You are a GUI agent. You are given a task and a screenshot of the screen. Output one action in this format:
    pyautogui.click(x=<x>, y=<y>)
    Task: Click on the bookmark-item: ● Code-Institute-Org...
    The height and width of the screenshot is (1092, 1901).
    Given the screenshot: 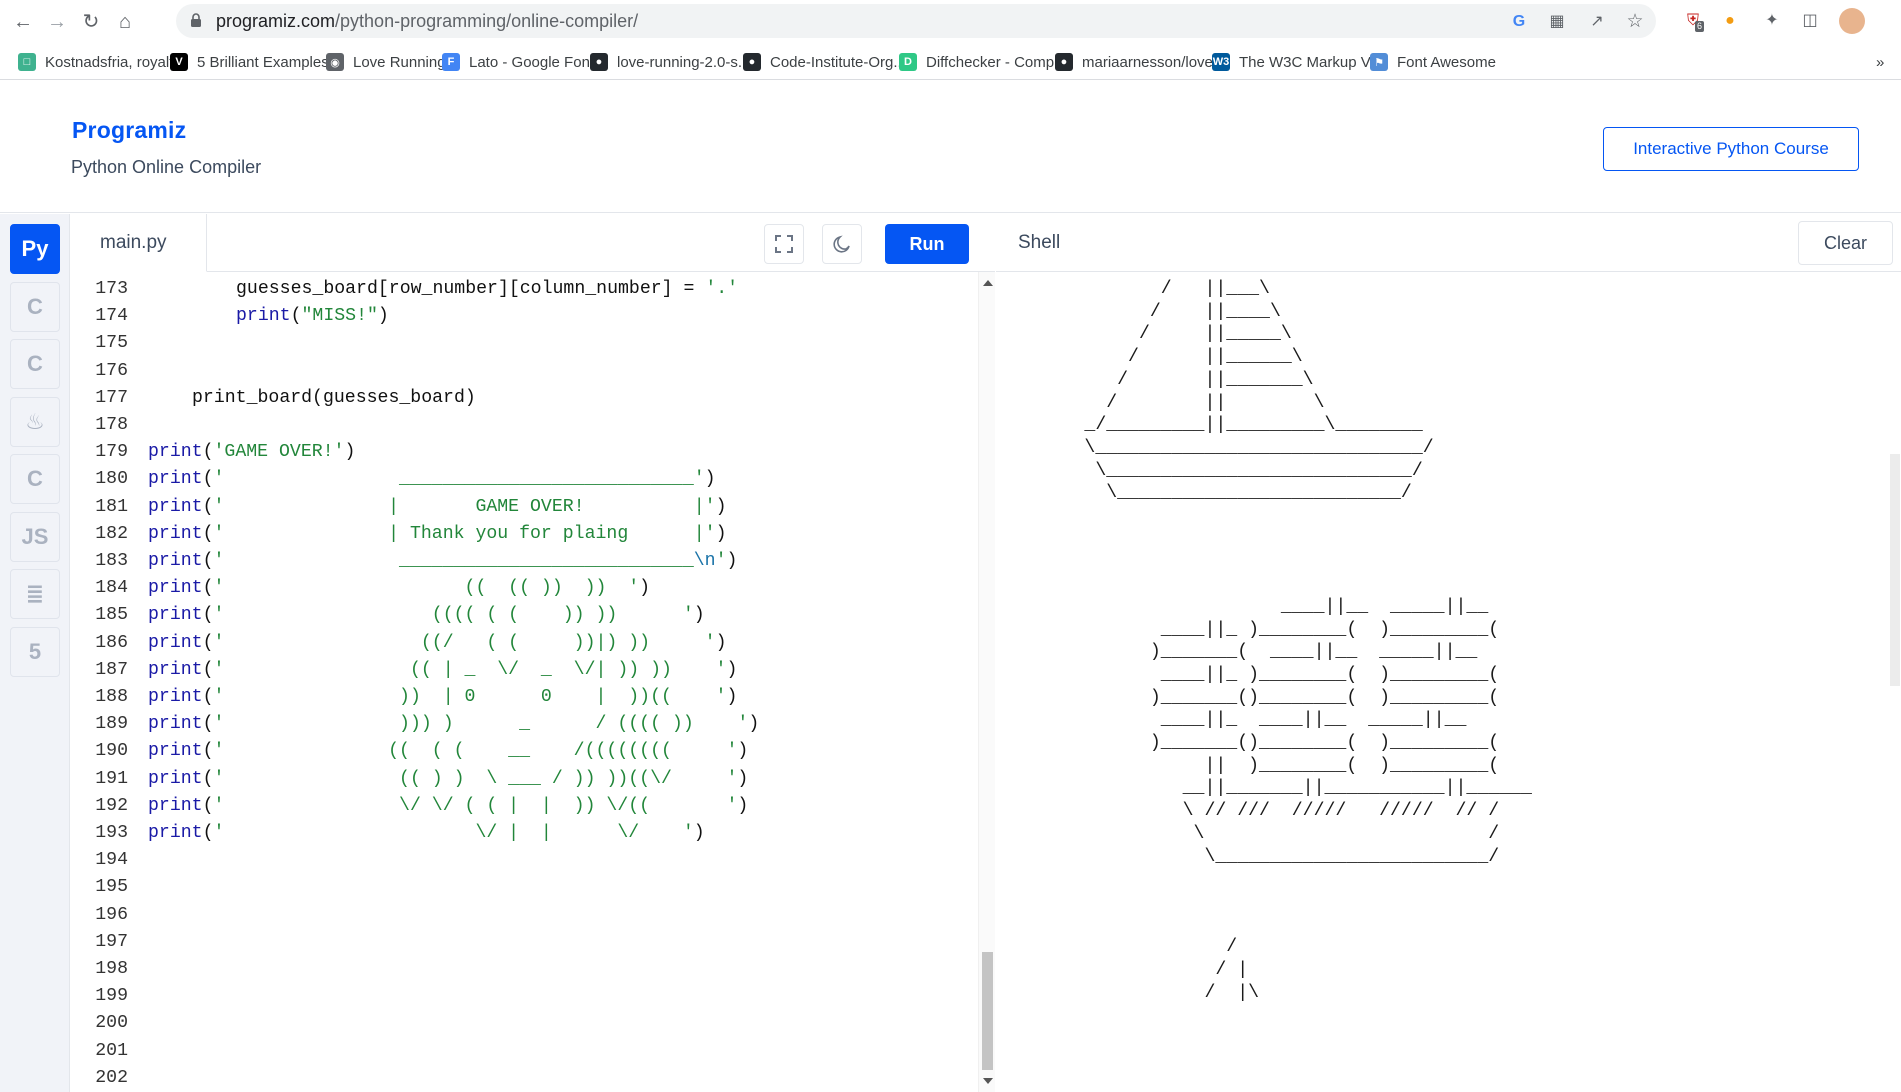 What is the action you would take?
    pyautogui.click(x=824, y=62)
    